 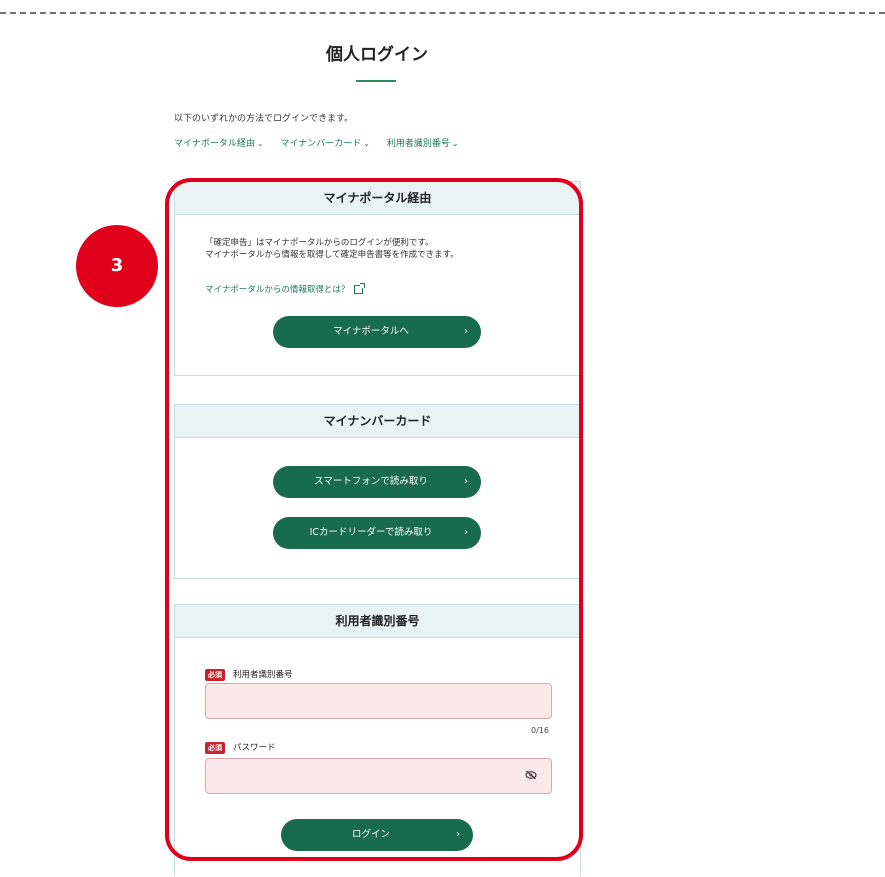 I want to click on password-field-label: 必須 パスワード, so click(x=240, y=747).